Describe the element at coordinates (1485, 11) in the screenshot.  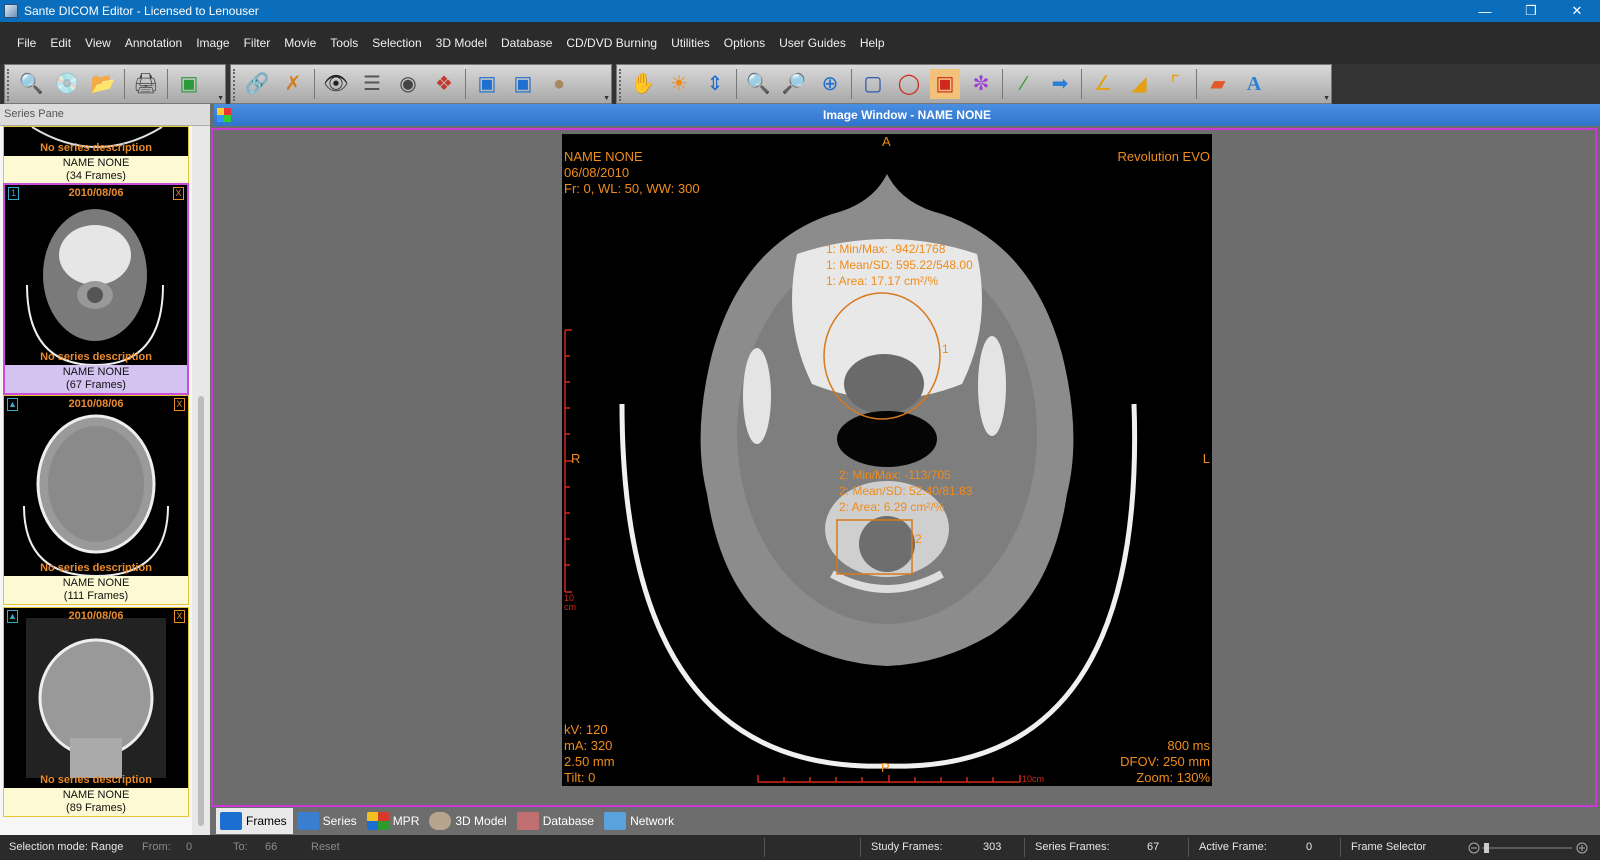
I see `minimize-button: —` at that location.